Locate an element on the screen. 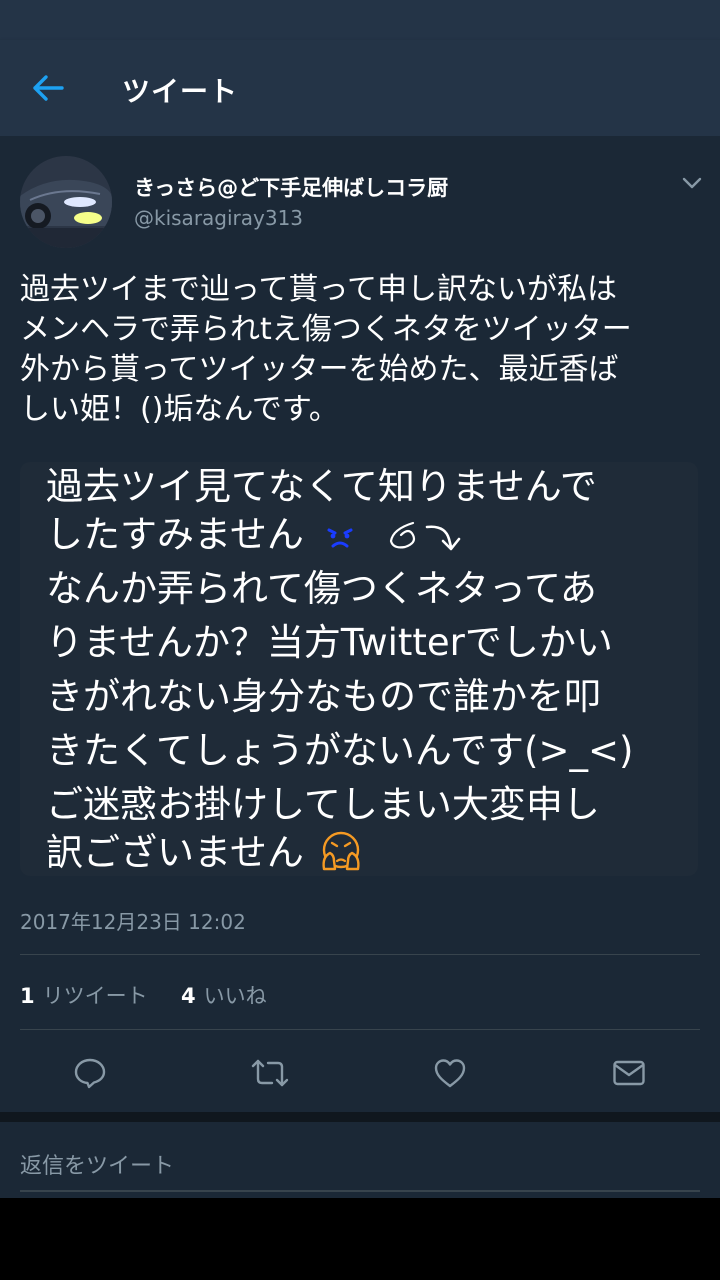  retweet-count: 1 is located at coordinates (27, 996).